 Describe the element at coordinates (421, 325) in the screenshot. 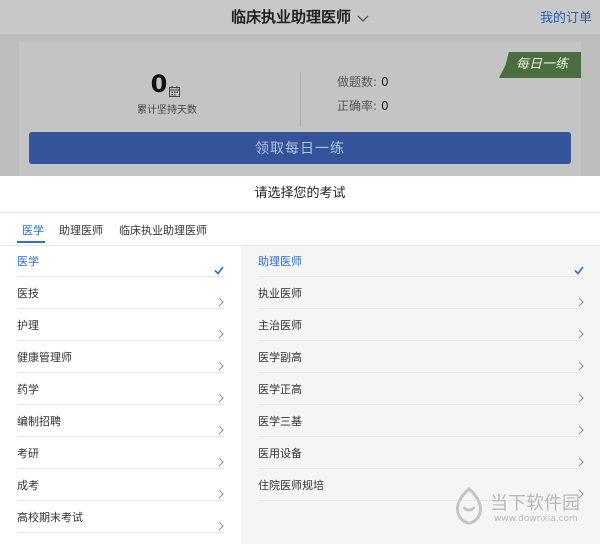

I see `list-item: 主治医师` at that location.